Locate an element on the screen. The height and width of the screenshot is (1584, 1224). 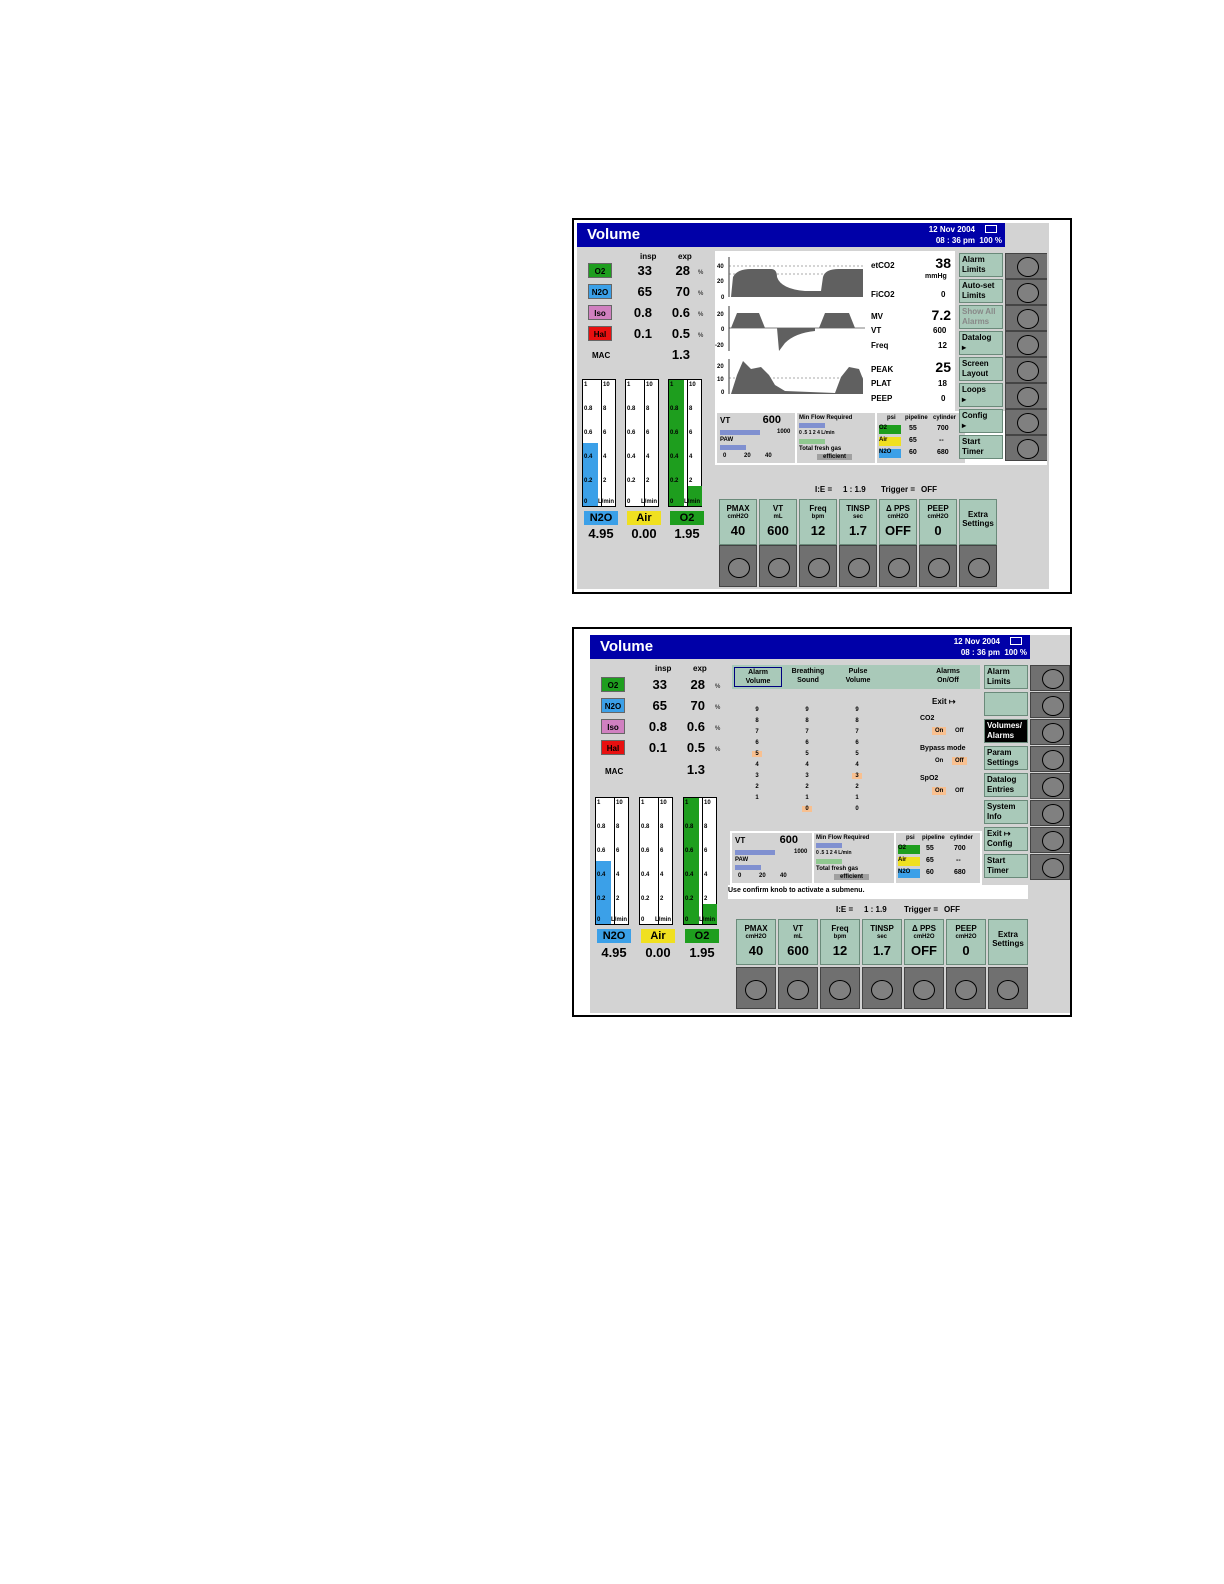
flowmeter-label-air: Air is located at coordinates (658, 936).